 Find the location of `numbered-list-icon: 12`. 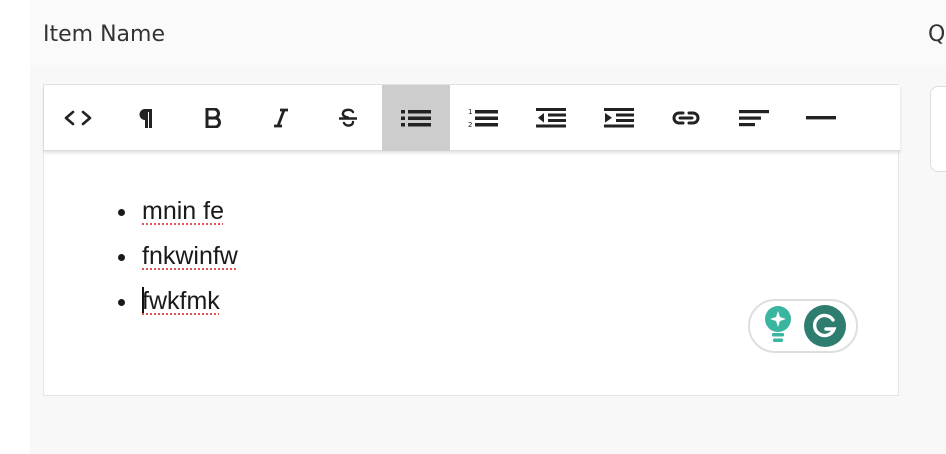

numbered-list-icon: 12 is located at coordinates (483, 118).